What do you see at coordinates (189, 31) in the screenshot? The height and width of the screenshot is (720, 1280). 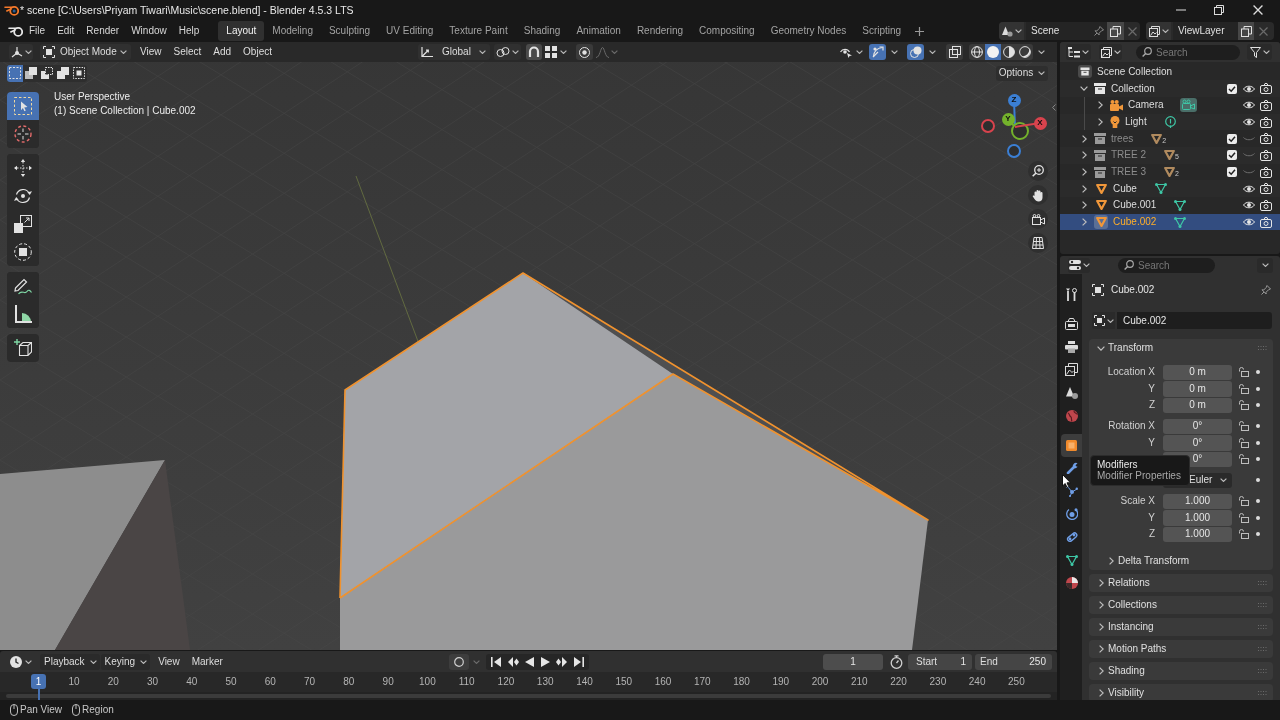 I see `menu-item: Help` at bounding box center [189, 31].